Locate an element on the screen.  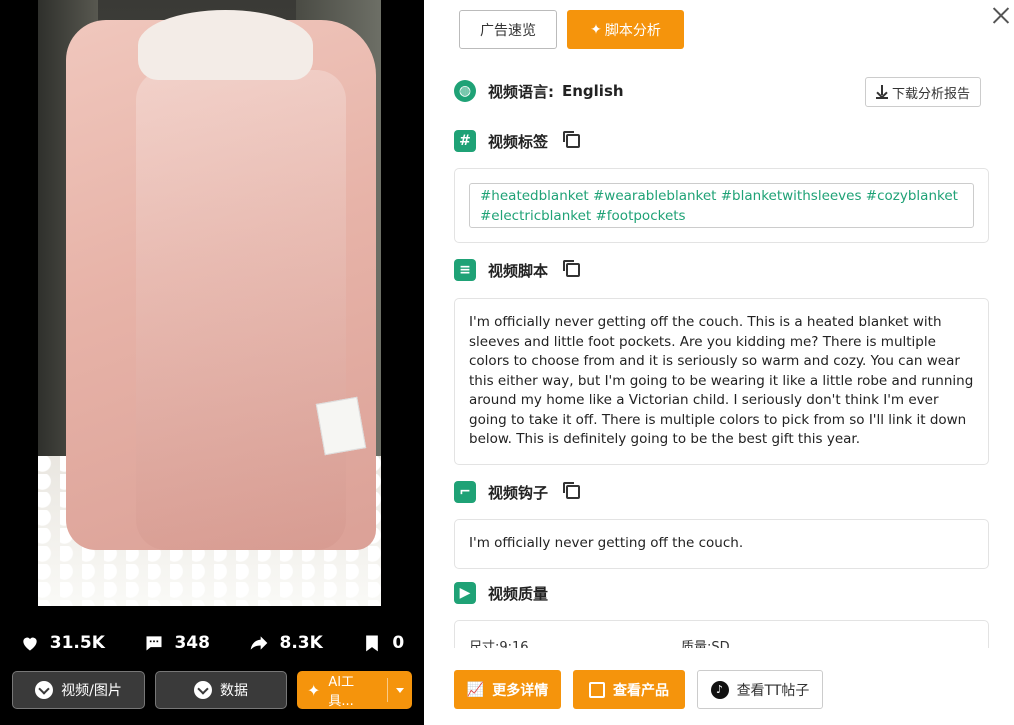
tab-ad-preview: 广告速览 is located at coordinates (508, 29).